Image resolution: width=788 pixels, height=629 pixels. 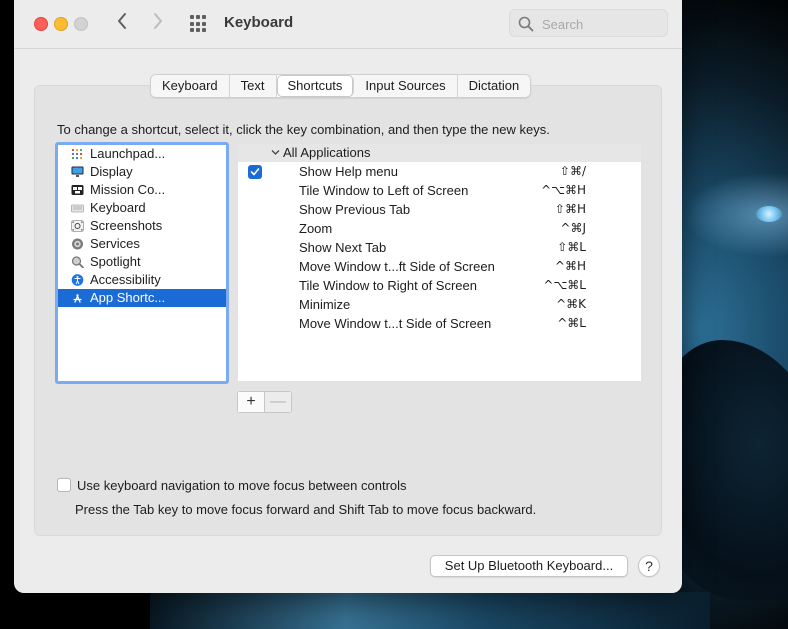 I want to click on chevron-down-icon, so click(x=275, y=152).